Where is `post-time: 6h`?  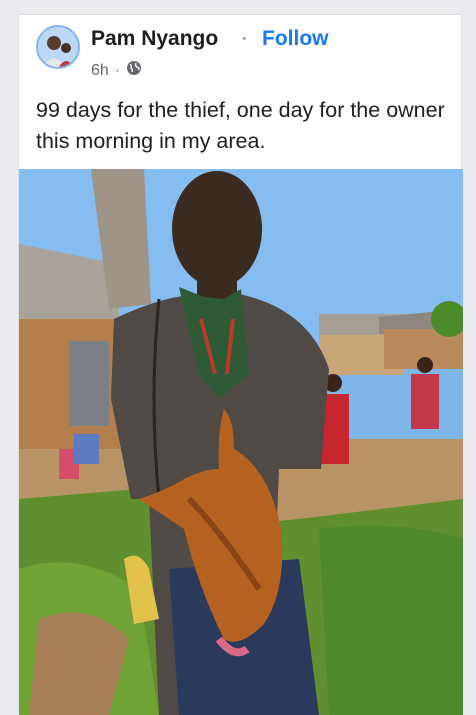 post-time: 6h is located at coordinates (100, 71).